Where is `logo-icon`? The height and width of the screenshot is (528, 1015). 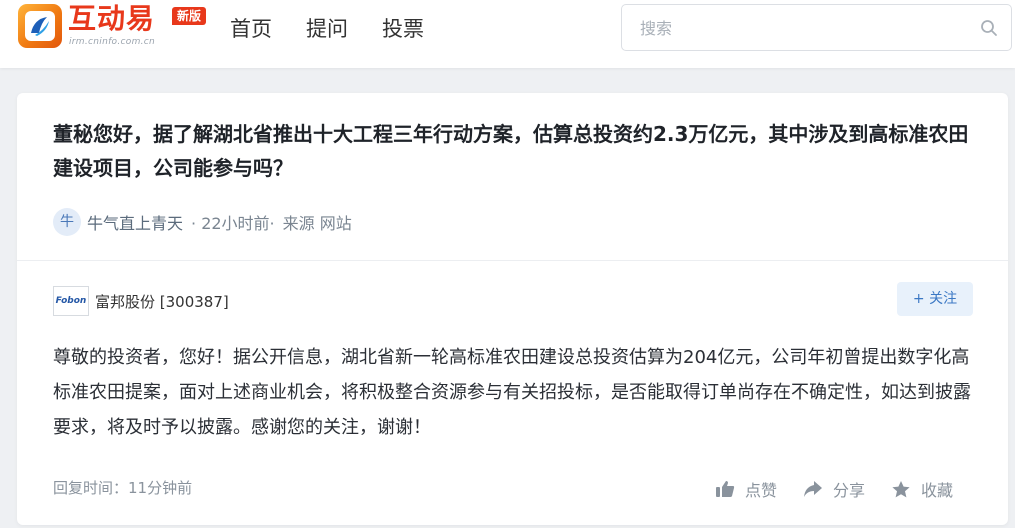
logo-icon is located at coordinates (40, 26).